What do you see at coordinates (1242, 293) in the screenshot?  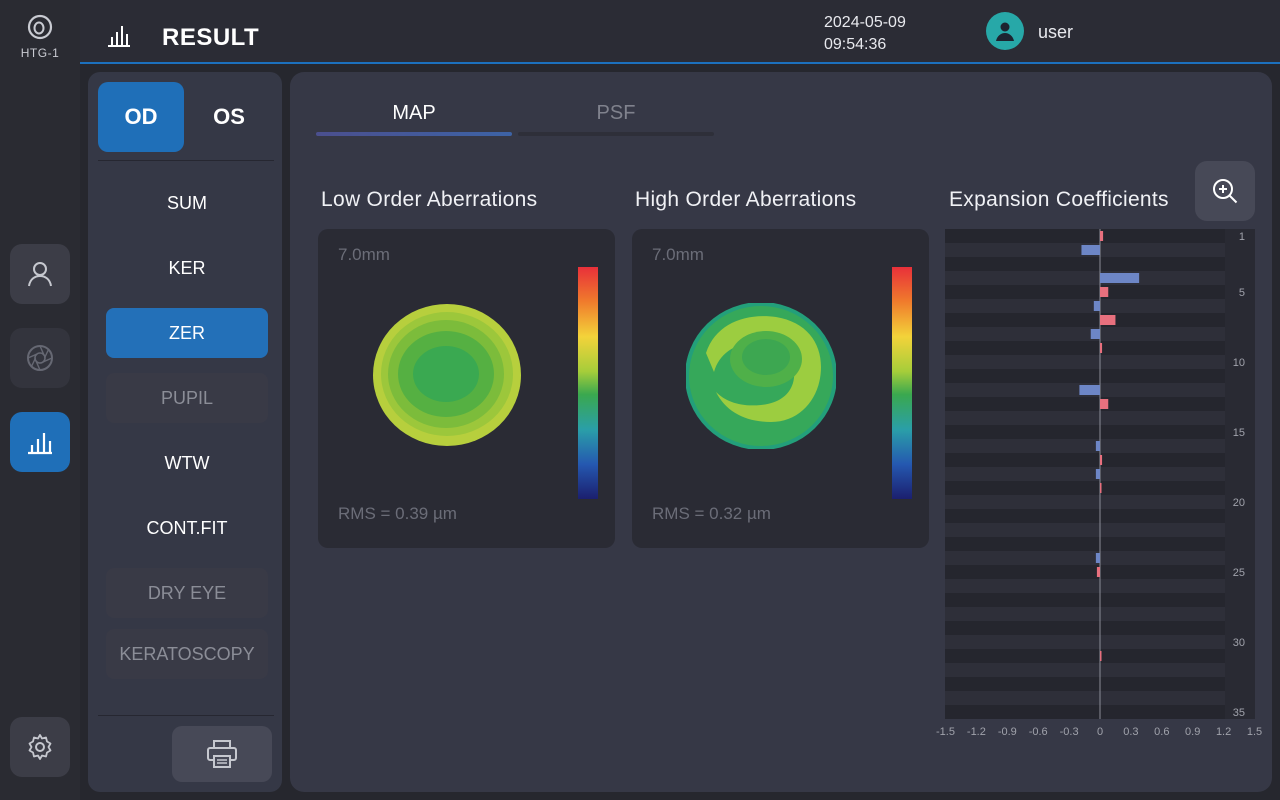 I see `y-tick-label: 5` at bounding box center [1242, 293].